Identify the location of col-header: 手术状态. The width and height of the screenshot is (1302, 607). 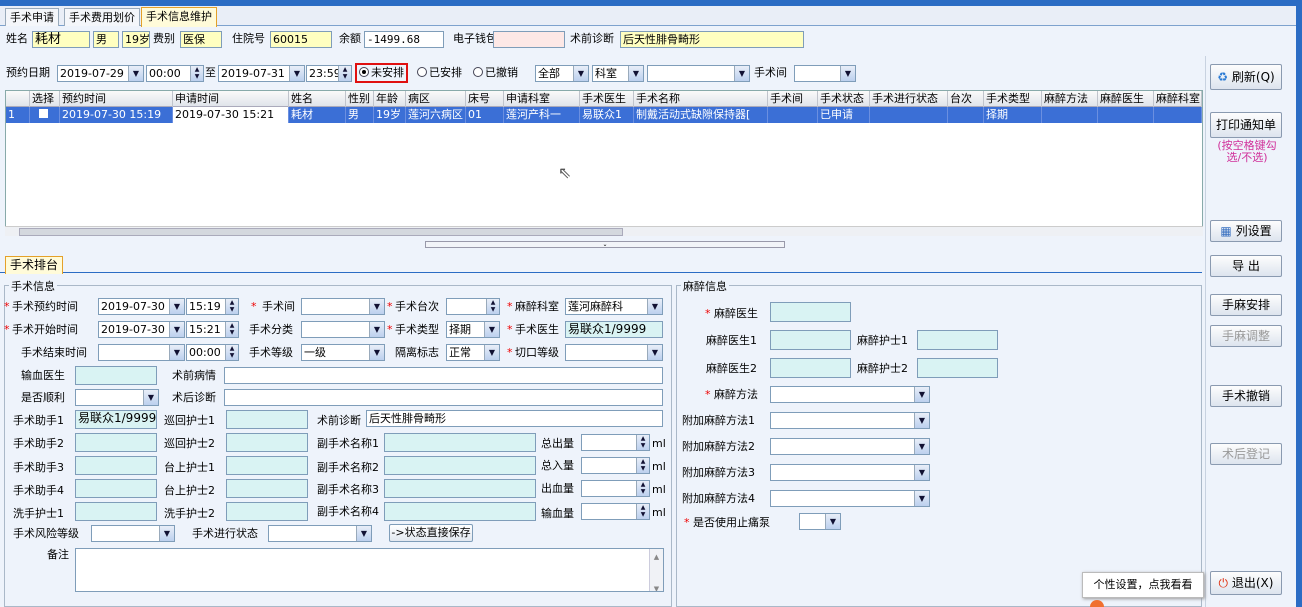
(844, 99).